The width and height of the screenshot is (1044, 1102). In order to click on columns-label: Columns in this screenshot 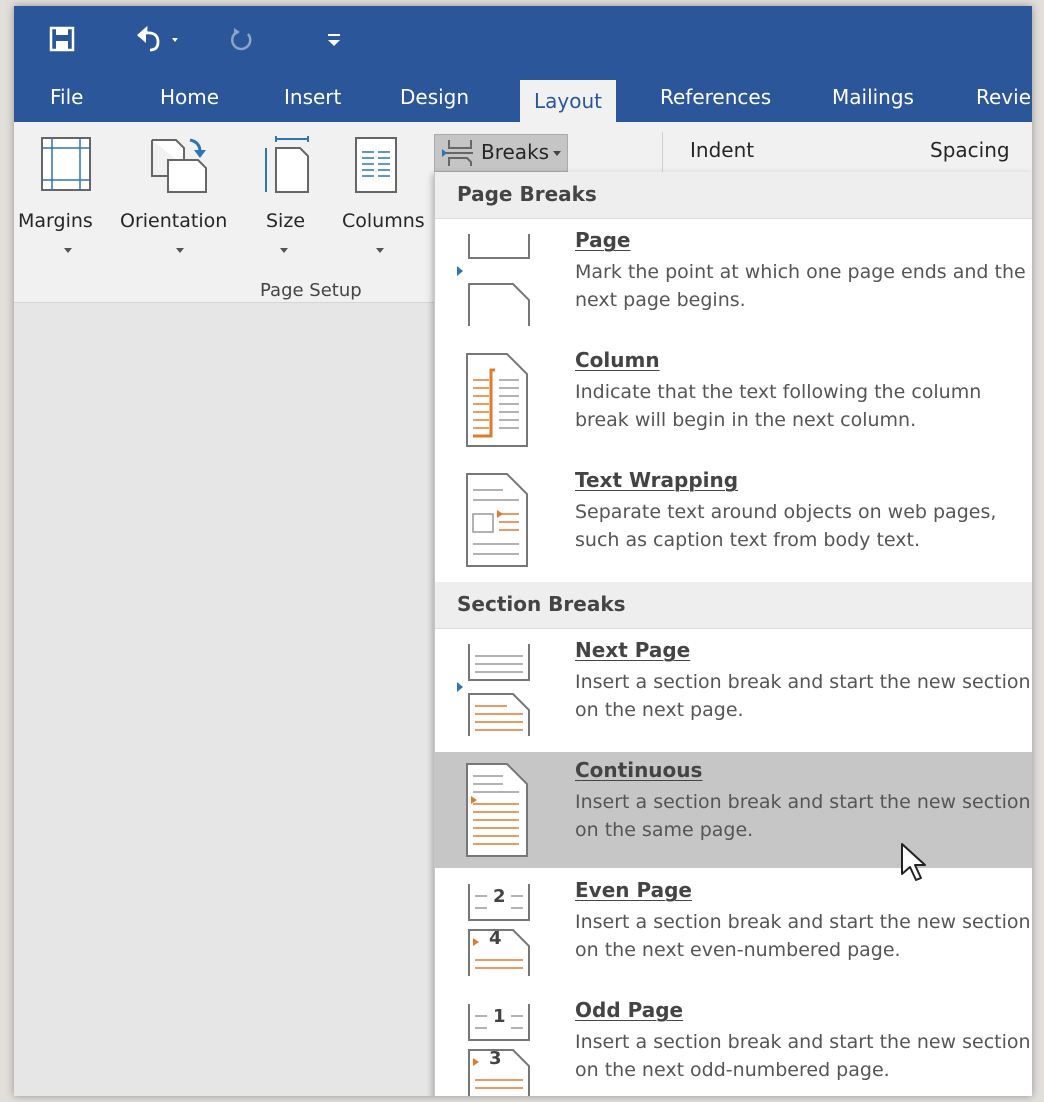, I will do `click(383, 221)`.